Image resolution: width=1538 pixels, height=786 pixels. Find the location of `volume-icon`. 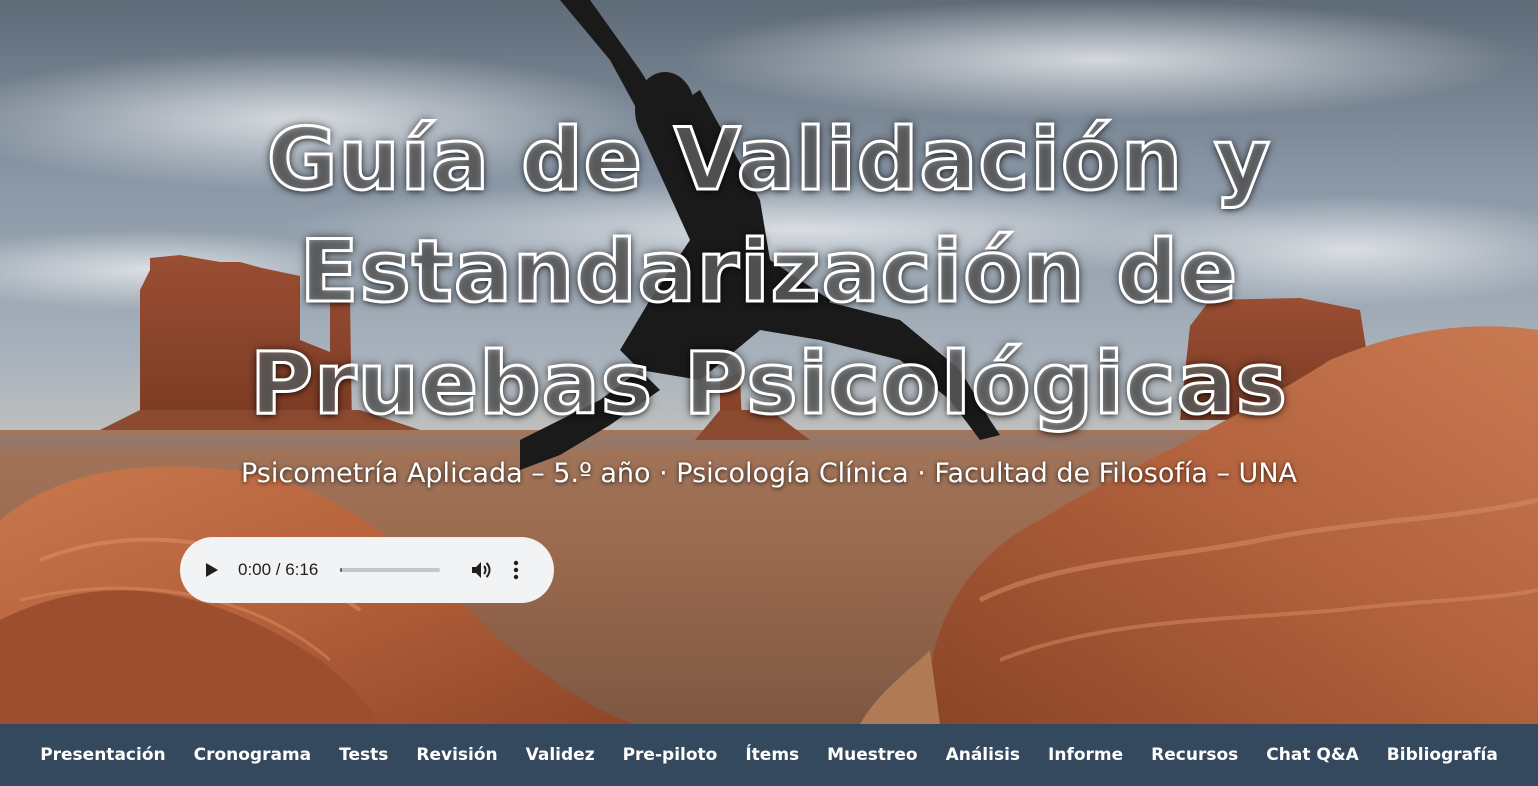

volume-icon is located at coordinates (481, 570).